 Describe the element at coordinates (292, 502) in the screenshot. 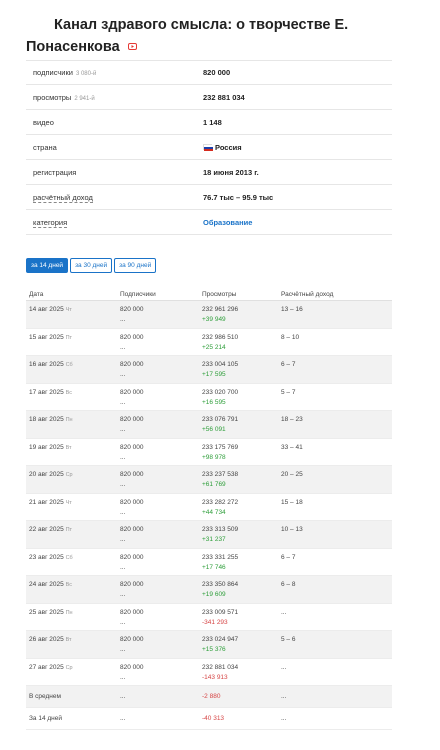

I see `row-income: 15 – 18` at that location.